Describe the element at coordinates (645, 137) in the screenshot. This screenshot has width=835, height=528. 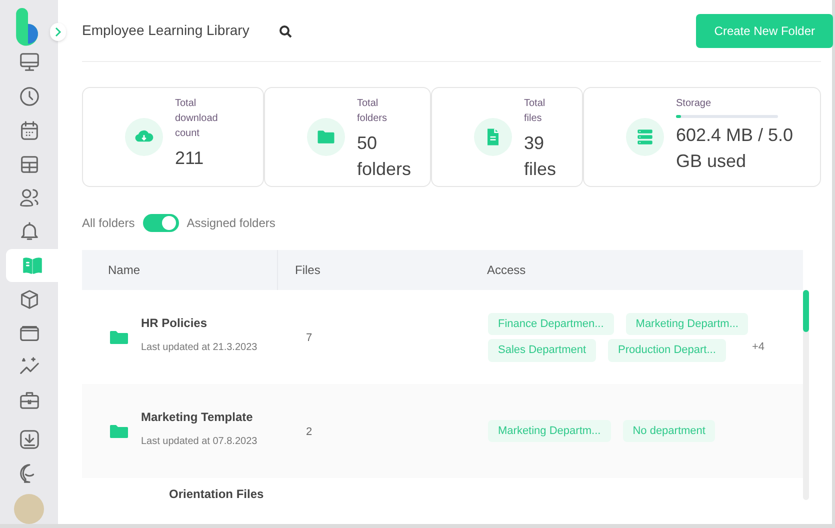
I see `storage-icon` at that location.